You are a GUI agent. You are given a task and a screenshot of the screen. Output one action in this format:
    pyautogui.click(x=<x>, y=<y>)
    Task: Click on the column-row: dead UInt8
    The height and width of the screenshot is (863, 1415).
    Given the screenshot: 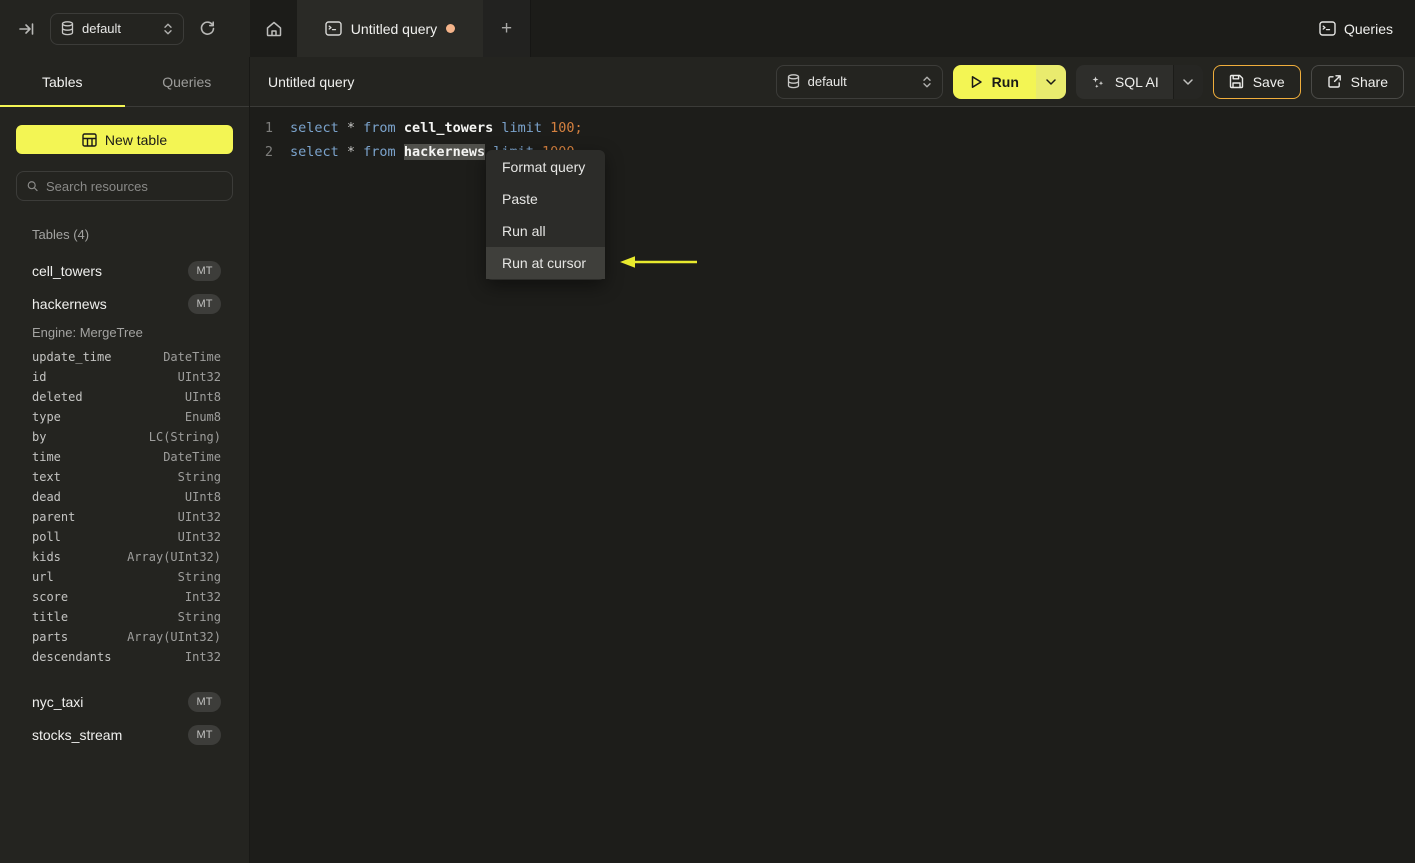 What is the action you would take?
    pyautogui.click(x=126, y=497)
    